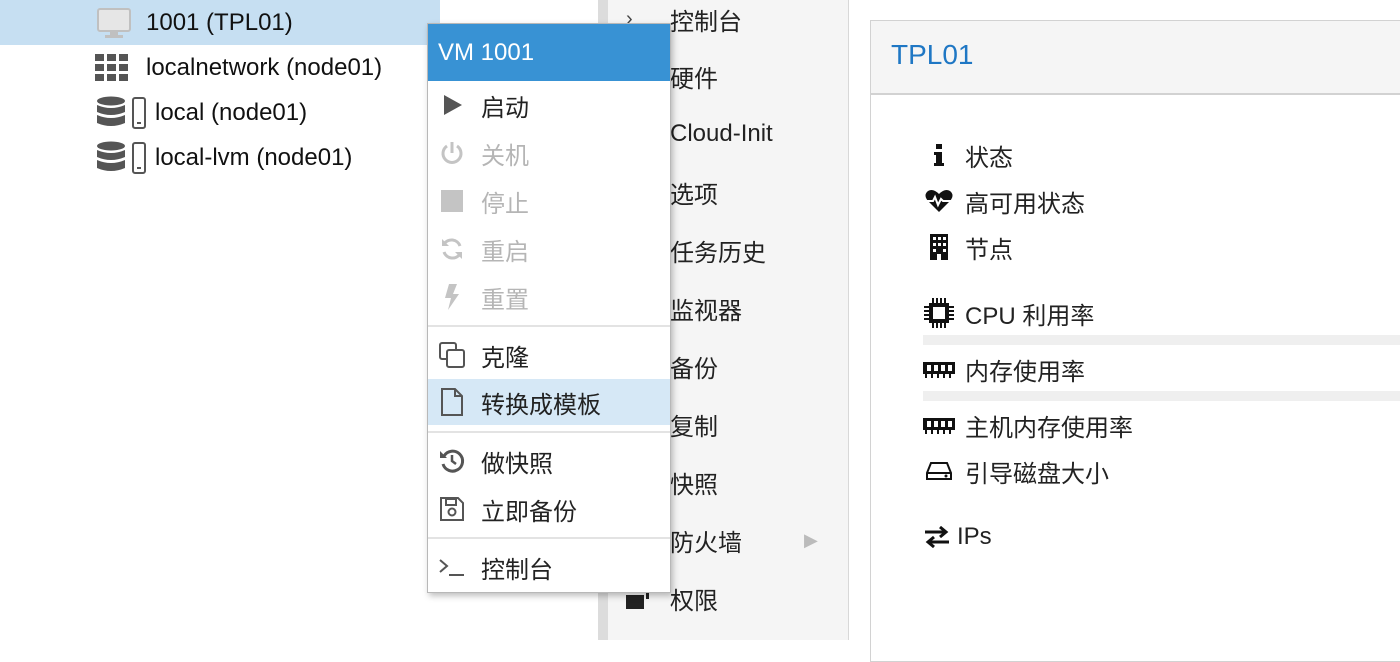 This screenshot has height=662, width=1400. I want to click on clone-icon, so click(452, 355).